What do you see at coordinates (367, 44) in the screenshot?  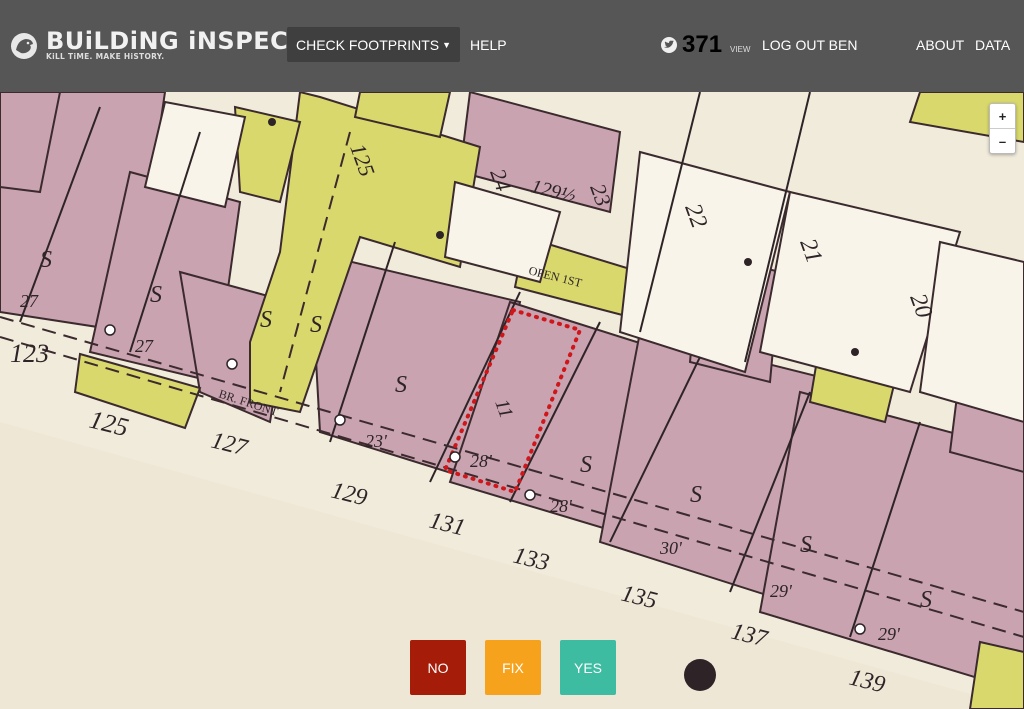 I see `dropdown-label: CHECK FOOTPRINTS` at bounding box center [367, 44].